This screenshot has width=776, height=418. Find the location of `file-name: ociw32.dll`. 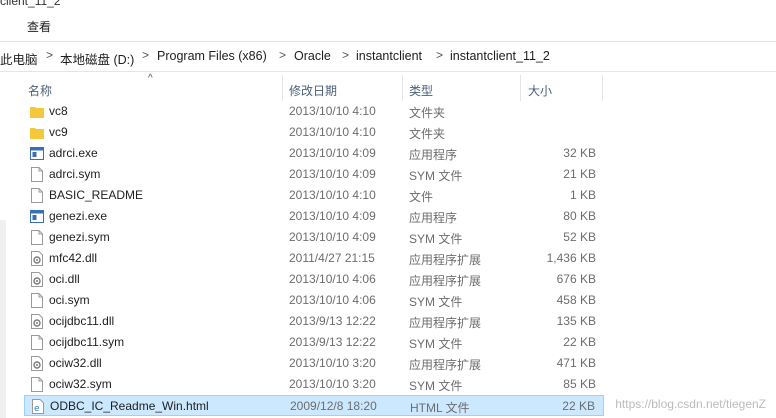

file-name: ociw32.dll is located at coordinates (75, 363).